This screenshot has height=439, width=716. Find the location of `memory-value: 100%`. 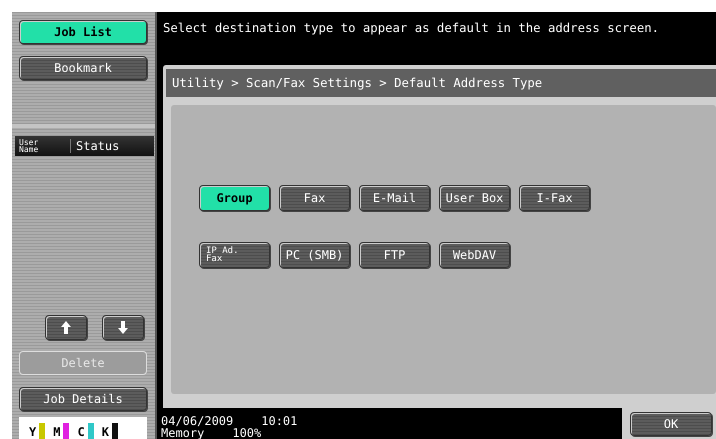

memory-value: 100% is located at coordinates (247, 433).